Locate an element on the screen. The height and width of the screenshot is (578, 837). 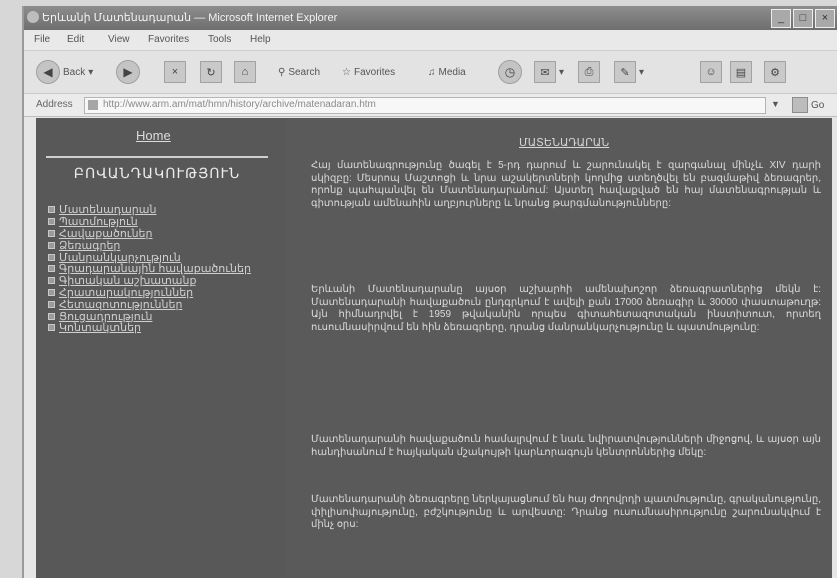
go-button: Go is located at coordinates (808, 105).